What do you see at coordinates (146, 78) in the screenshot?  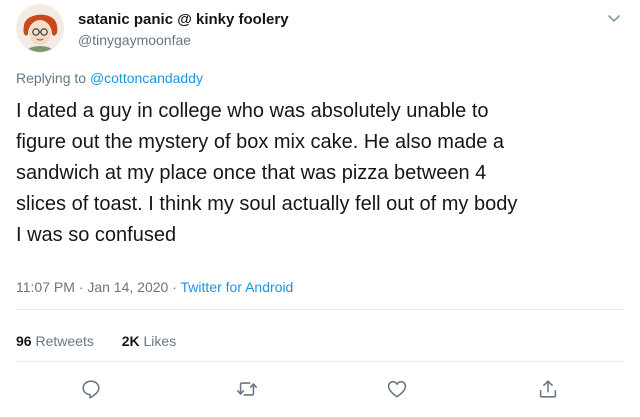 I see `reply-mention-link: @cottoncandaddy` at bounding box center [146, 78].